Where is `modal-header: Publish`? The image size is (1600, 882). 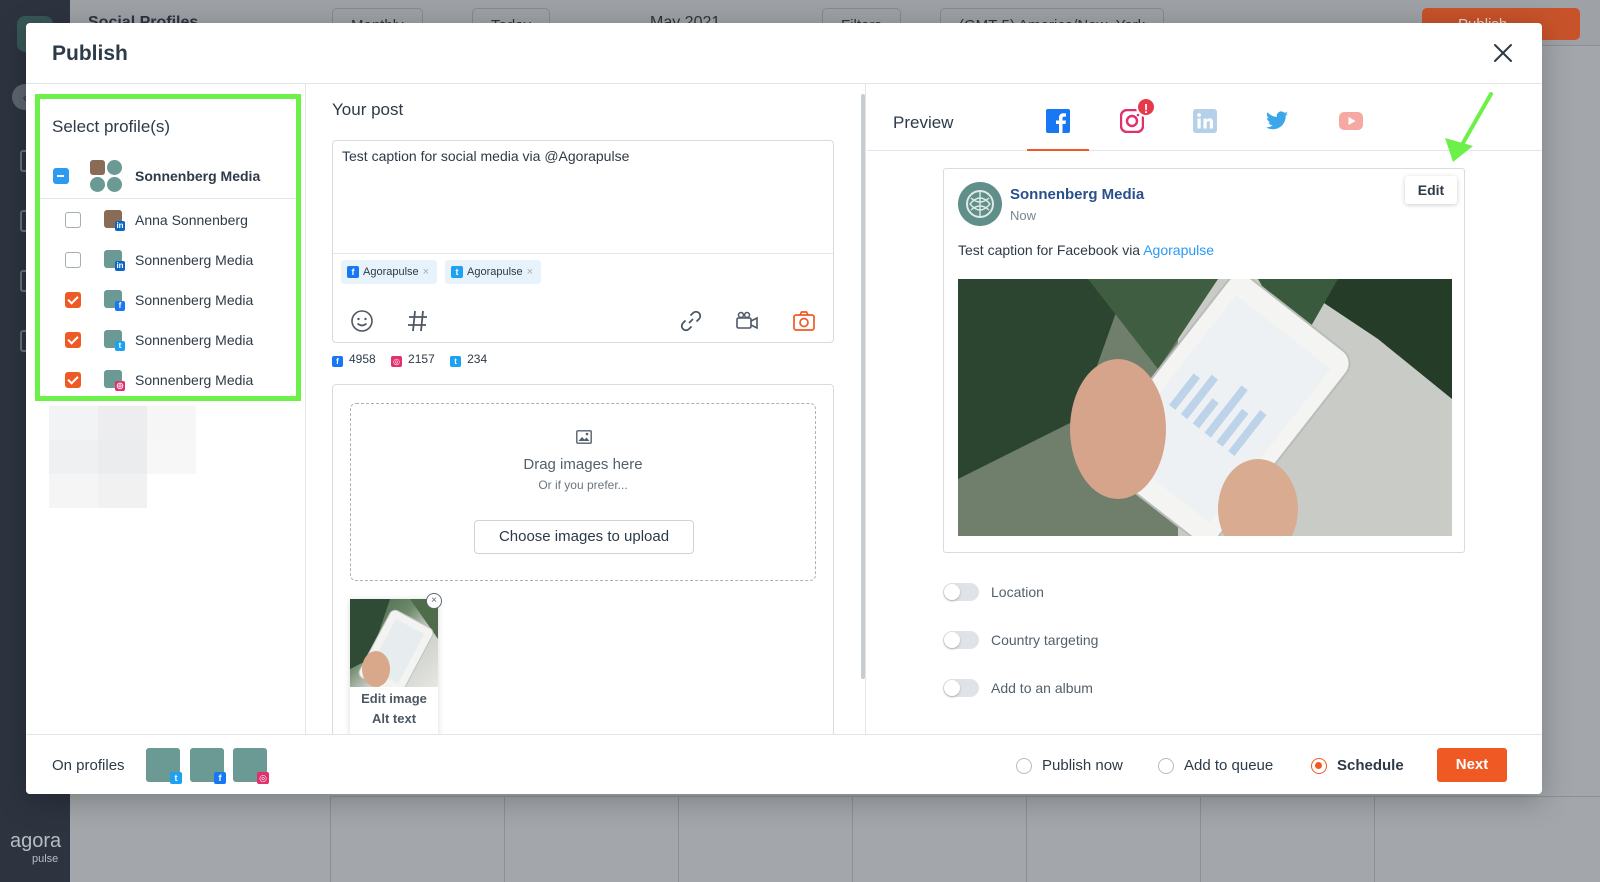 modal-header: Publish is located at coordinates (784, 53).